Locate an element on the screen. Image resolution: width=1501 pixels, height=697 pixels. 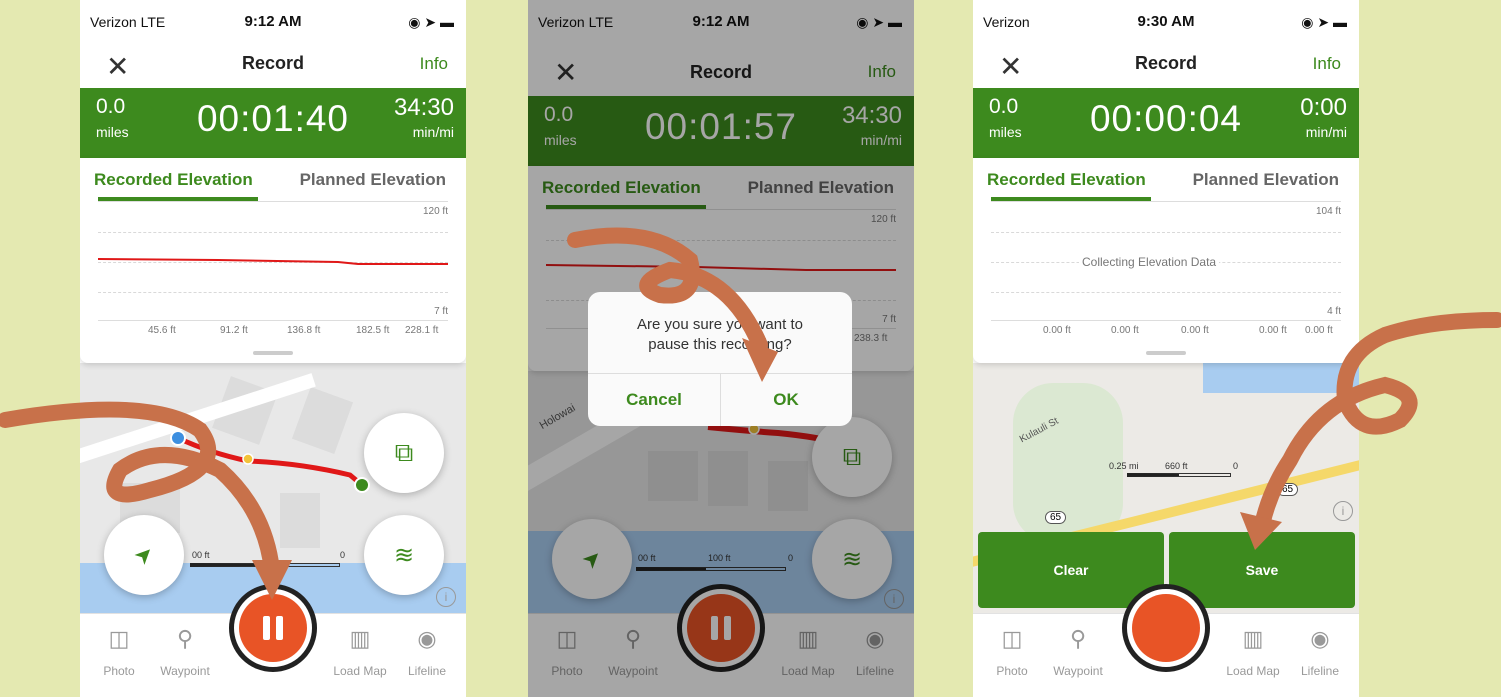
layers-icon: ≋ is located at coordinates (404, 555).